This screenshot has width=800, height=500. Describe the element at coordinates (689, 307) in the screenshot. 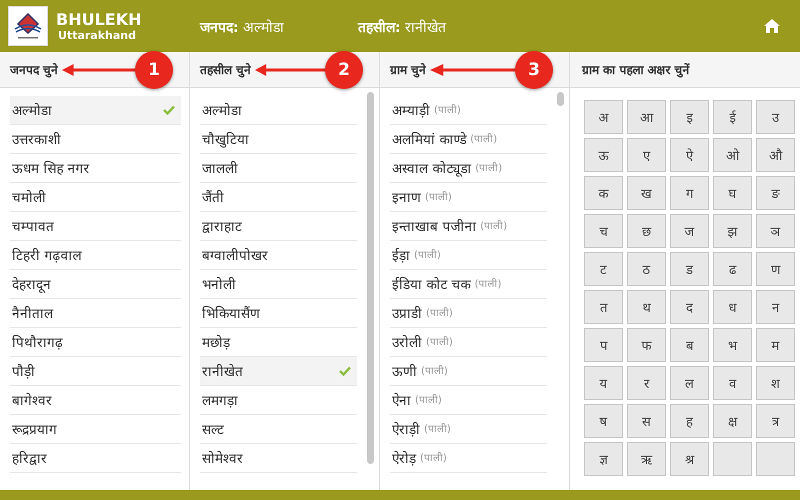

I see `letter-key: द` at that location.